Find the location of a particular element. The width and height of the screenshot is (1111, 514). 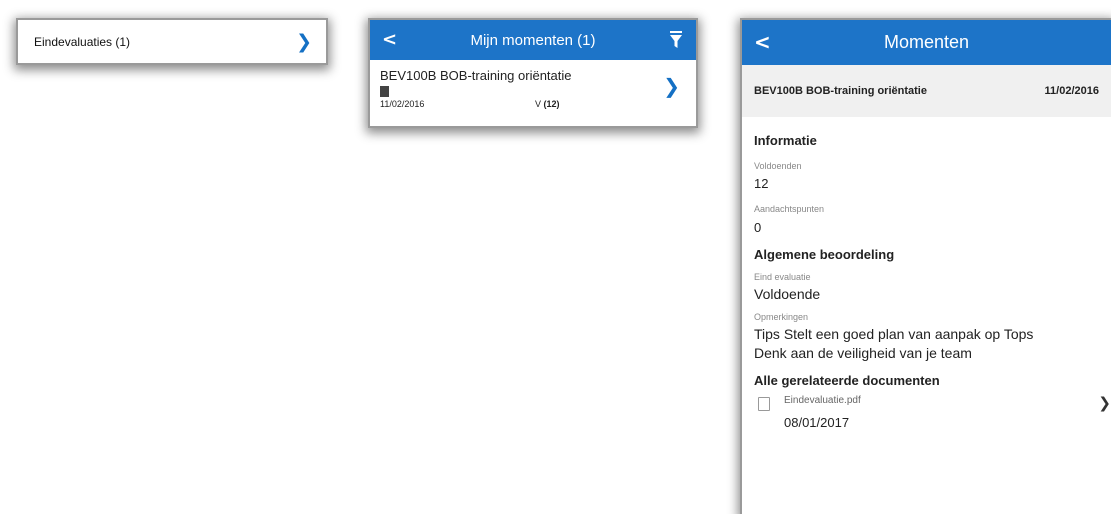

eindevaluaties-panel: Eindevaluaties (1) ❯ is located at coordinates (172, 41).